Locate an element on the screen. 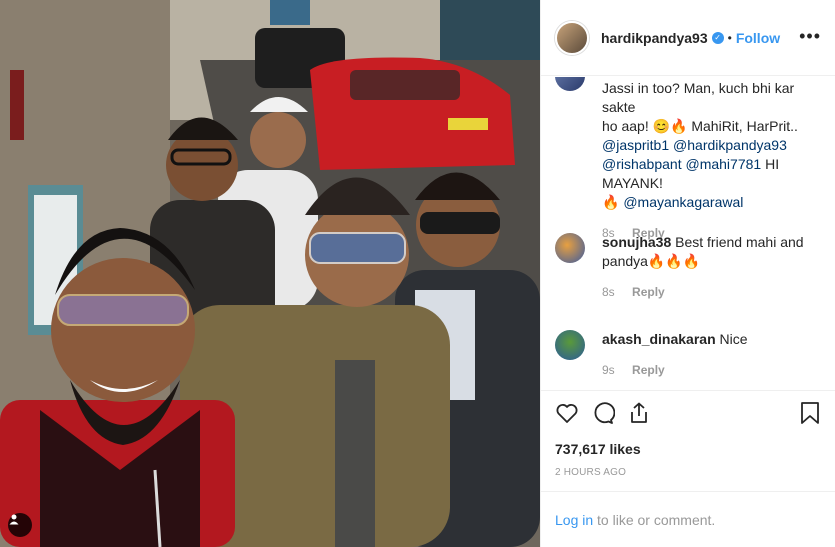 Image resolution: width=835 pixels, height=547 pixels. share-icon is located at coordinates (639, 415).